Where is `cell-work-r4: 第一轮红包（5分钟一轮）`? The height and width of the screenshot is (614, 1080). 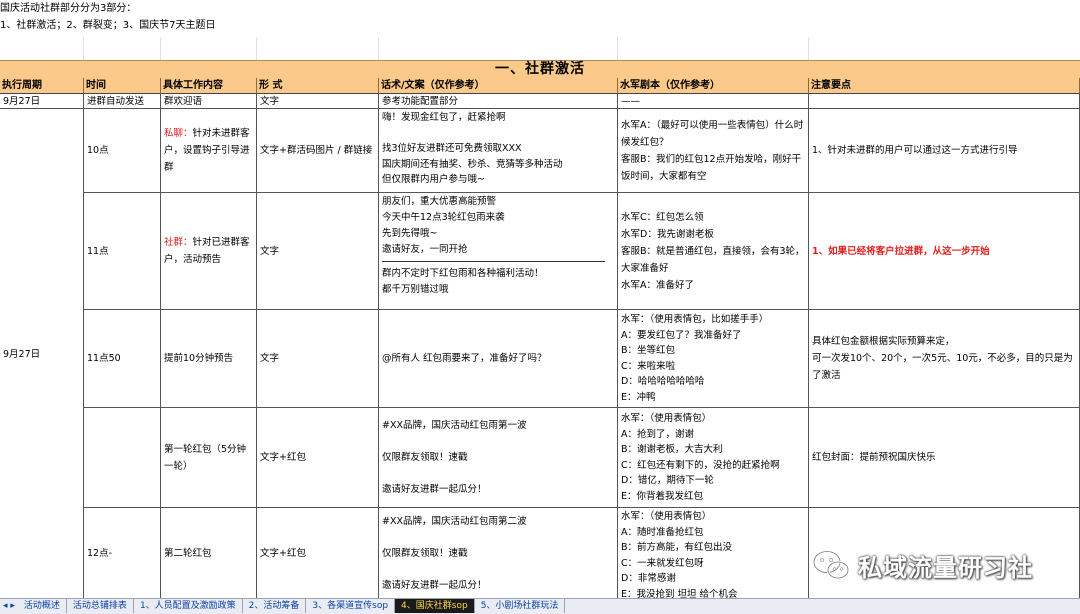 cell-work-r4: 第一轮红包（5分钟一轮） is located at coordinates (209, 458).